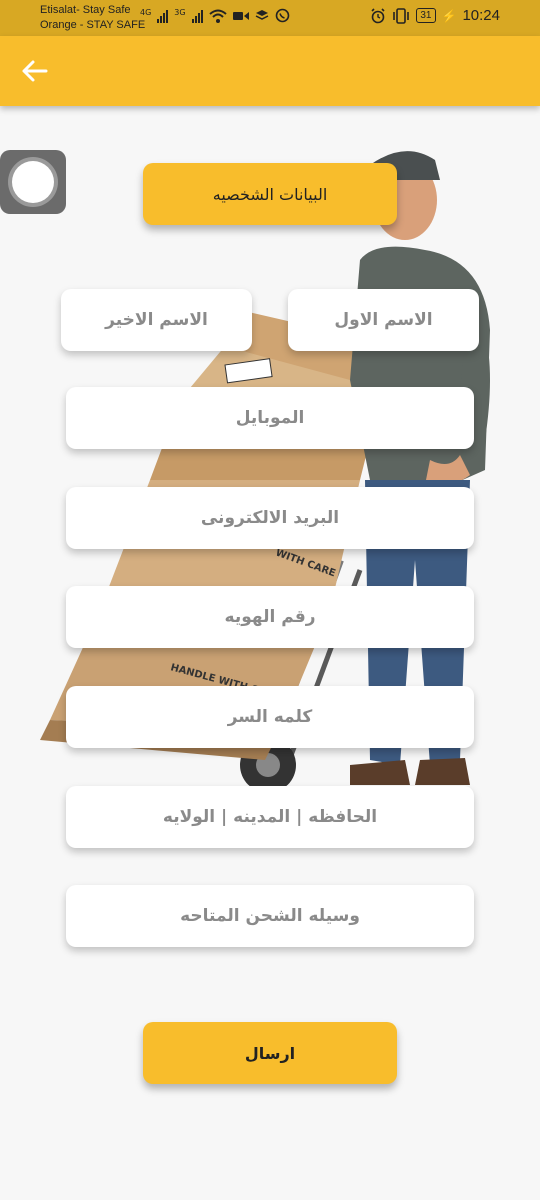 The width and height of the screenshot is (540, 1200). I want to click on wifi-icon, so click(217, 16).